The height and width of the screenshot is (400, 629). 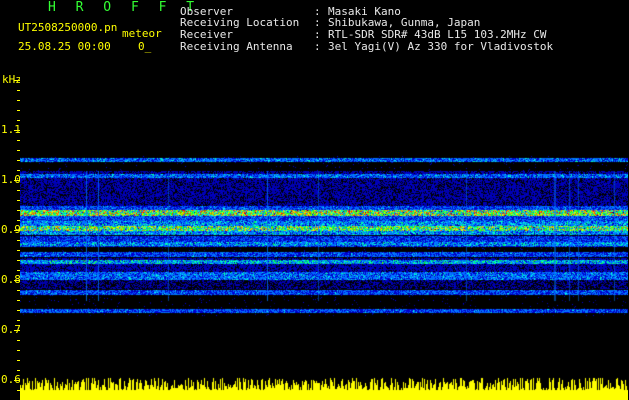 What do you see at coordinates (236, 46) in the screenshot?
I see `antenna-label: Receiving Antenna` at bounding box center [236, 46].